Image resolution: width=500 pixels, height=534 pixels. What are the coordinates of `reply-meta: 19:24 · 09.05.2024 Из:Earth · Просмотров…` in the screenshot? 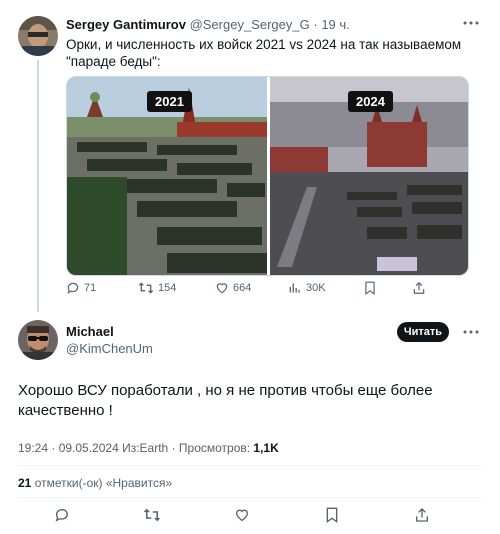 It's located at (148, 448).